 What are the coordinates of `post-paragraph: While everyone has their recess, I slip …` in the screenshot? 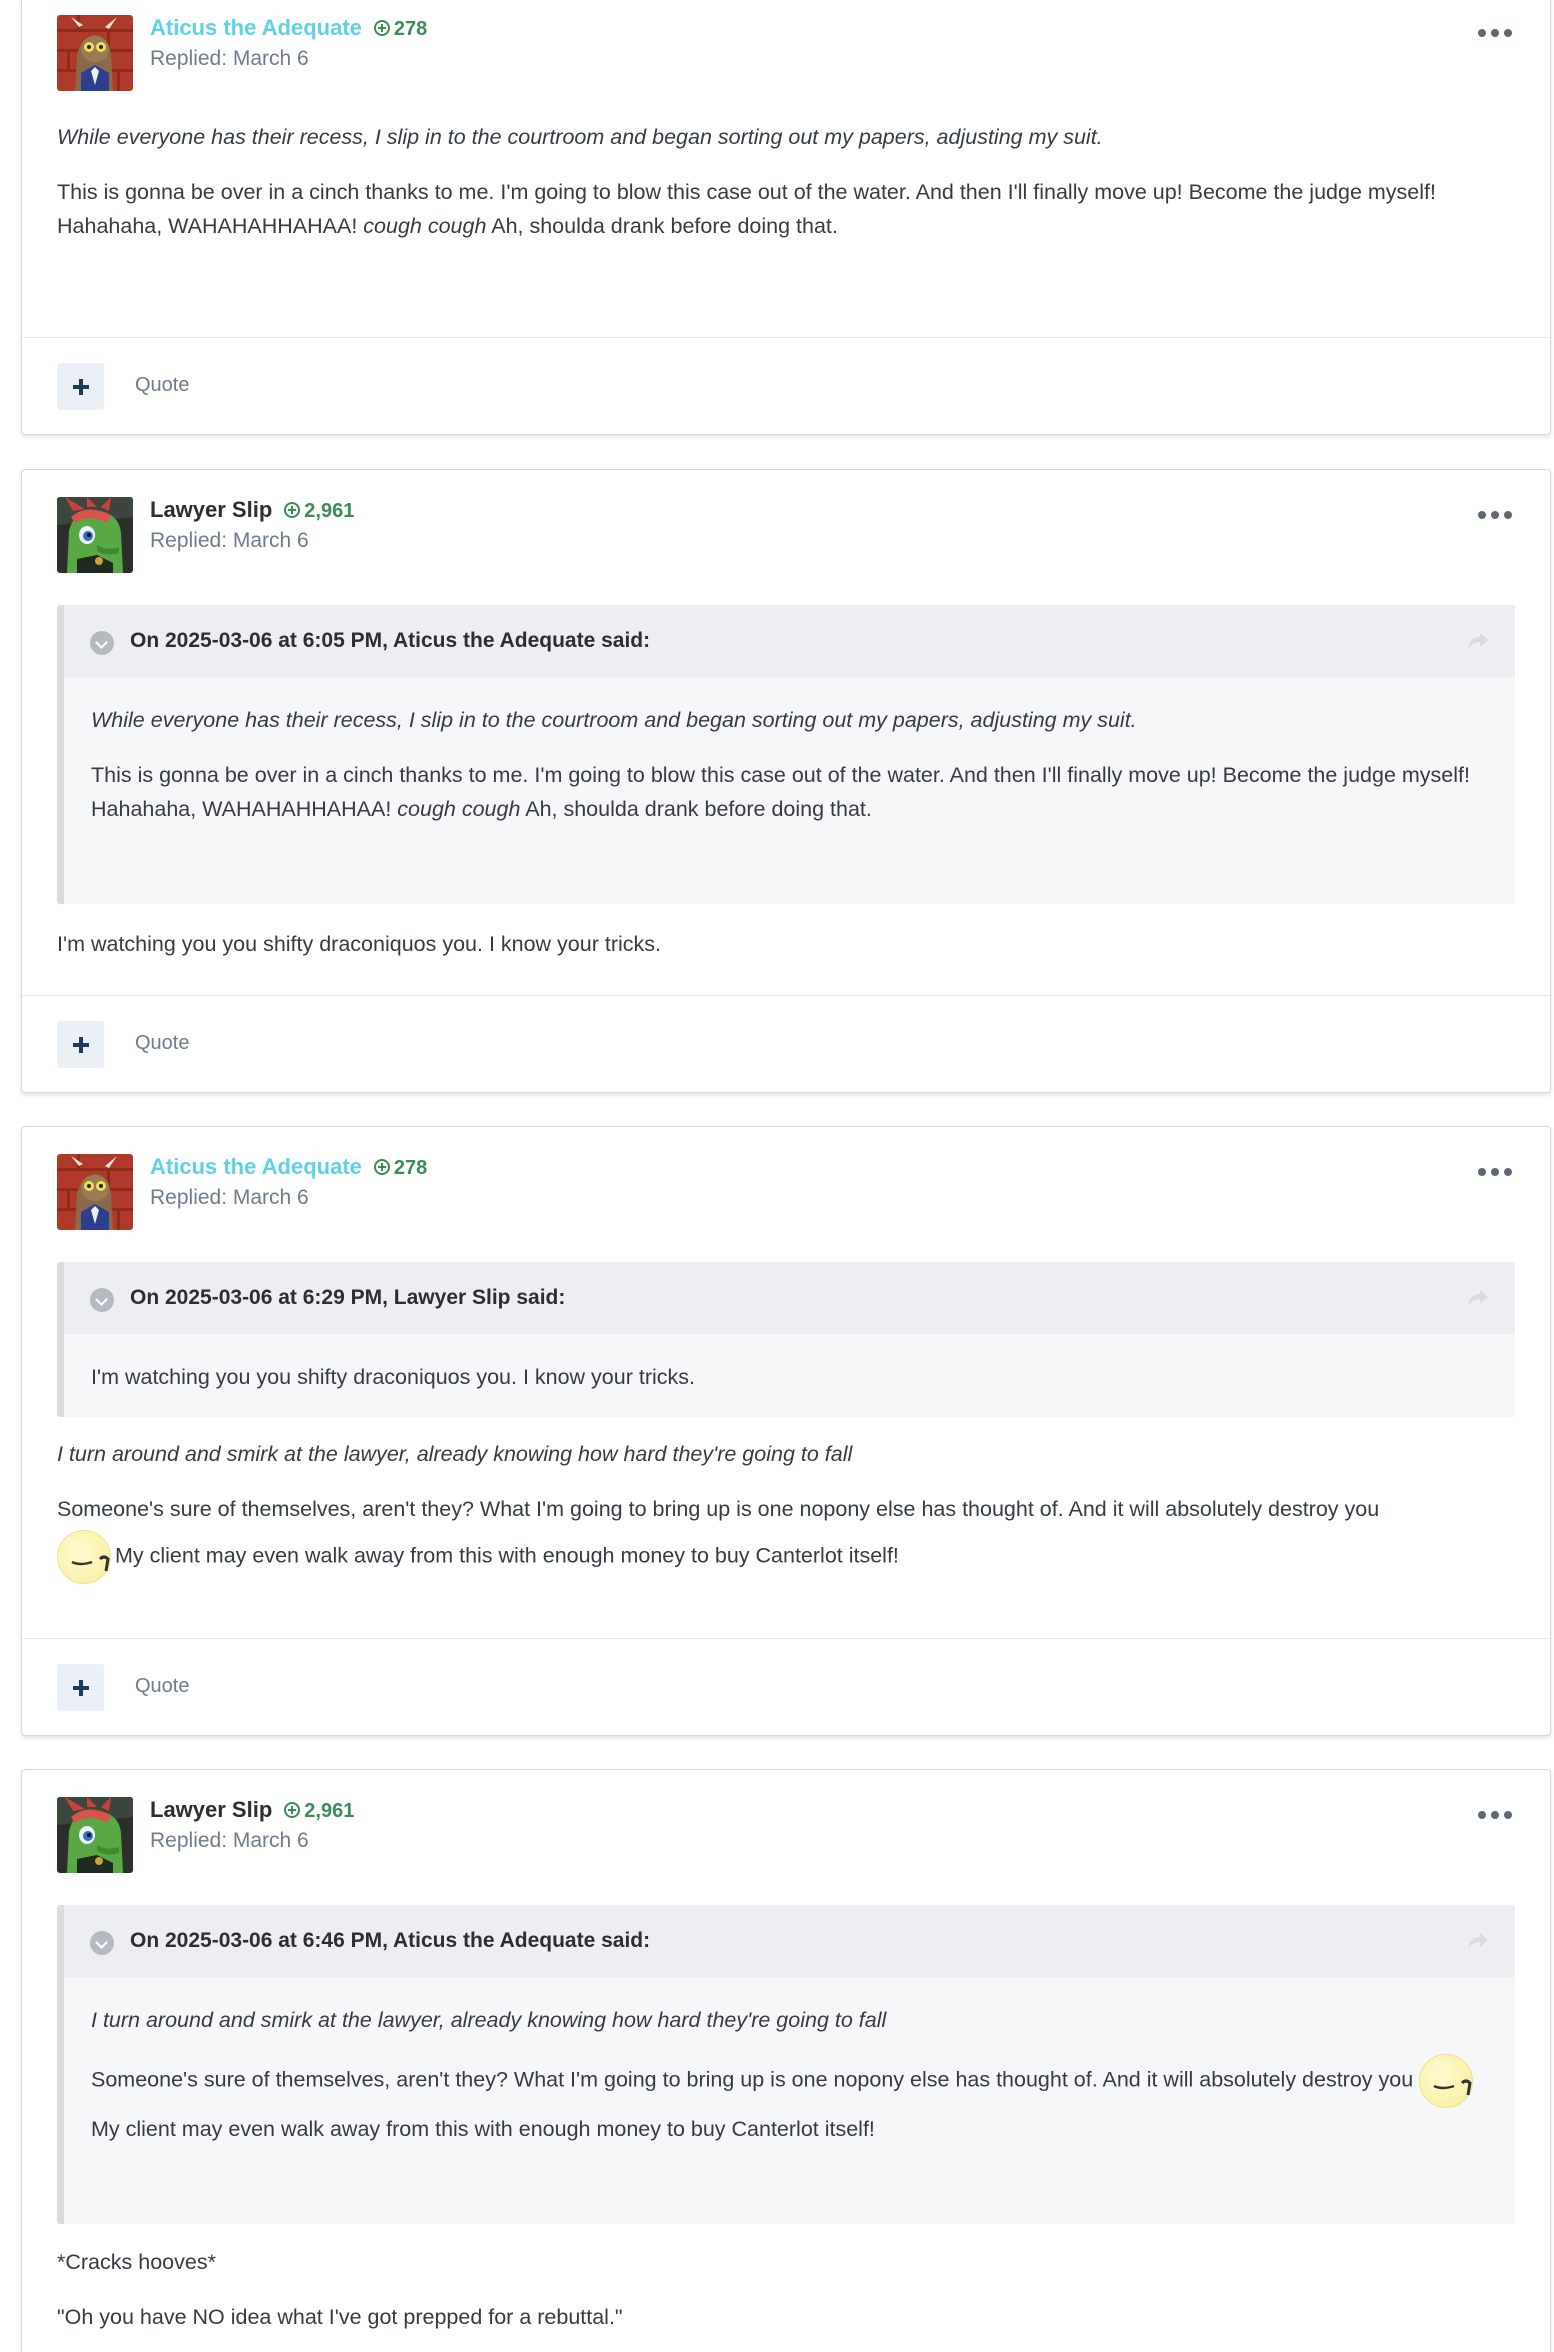 It's located at (580, 137).